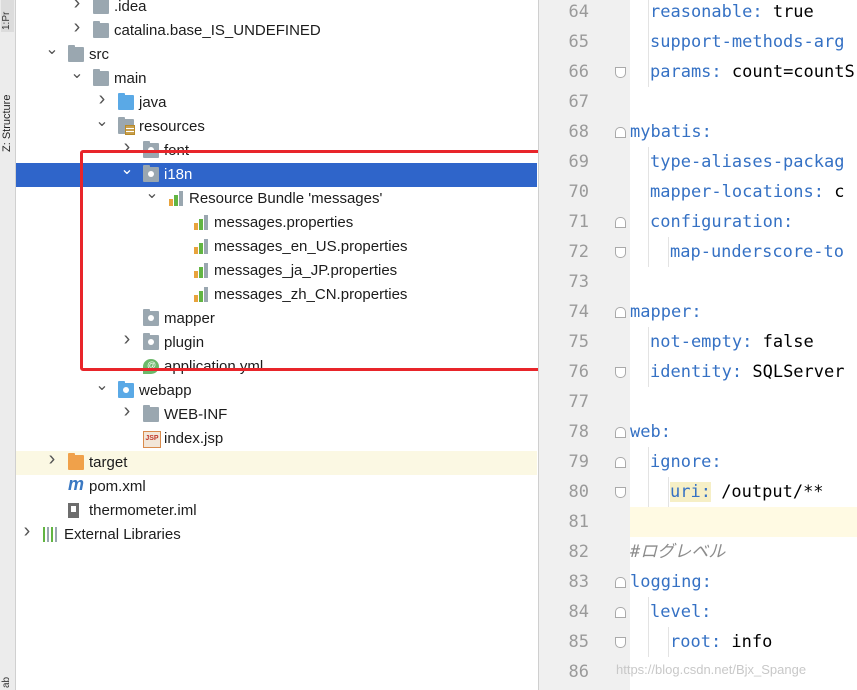  What do you see at coordinates (690, 492) in the screenshot?
I see `yaml-key: uri:` at bounding box center [690, 492].